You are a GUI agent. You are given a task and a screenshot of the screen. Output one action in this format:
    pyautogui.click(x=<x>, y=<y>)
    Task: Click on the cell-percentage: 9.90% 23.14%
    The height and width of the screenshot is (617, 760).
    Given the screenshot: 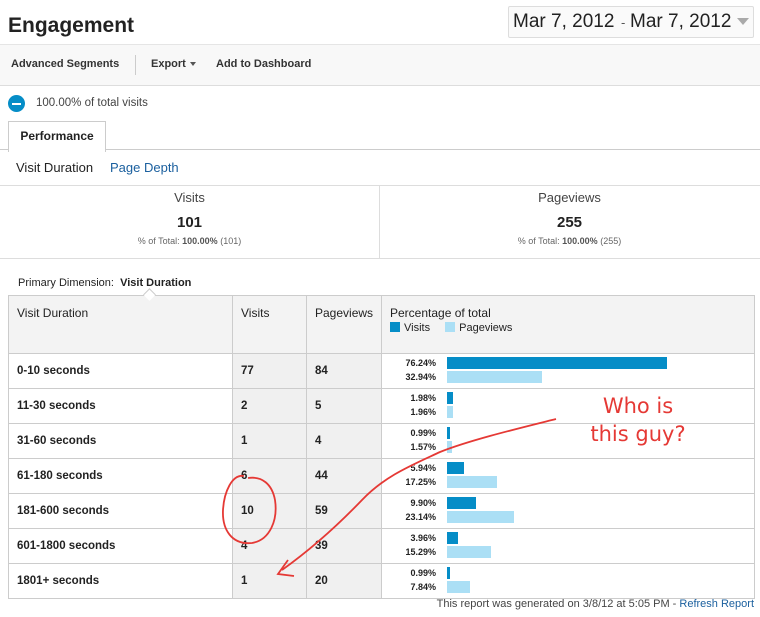 What is the action you would take?
    pyautogui.click(x=568, y=511)
    